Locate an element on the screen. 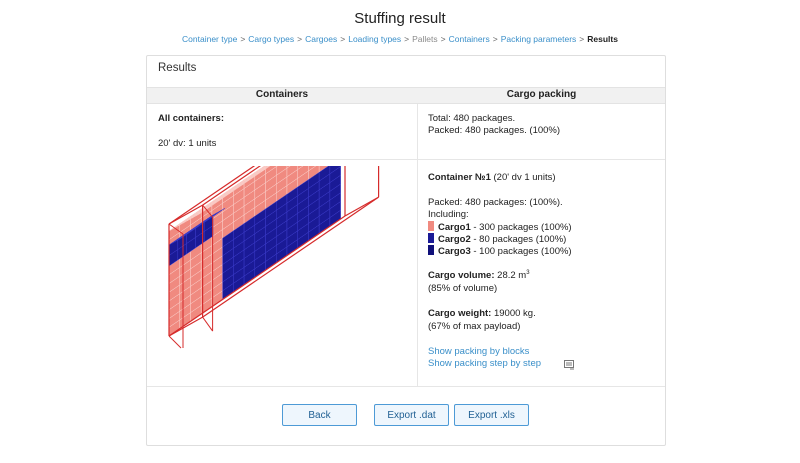  volume-percent: (85% of volume) is located at coordinates (463, 288).